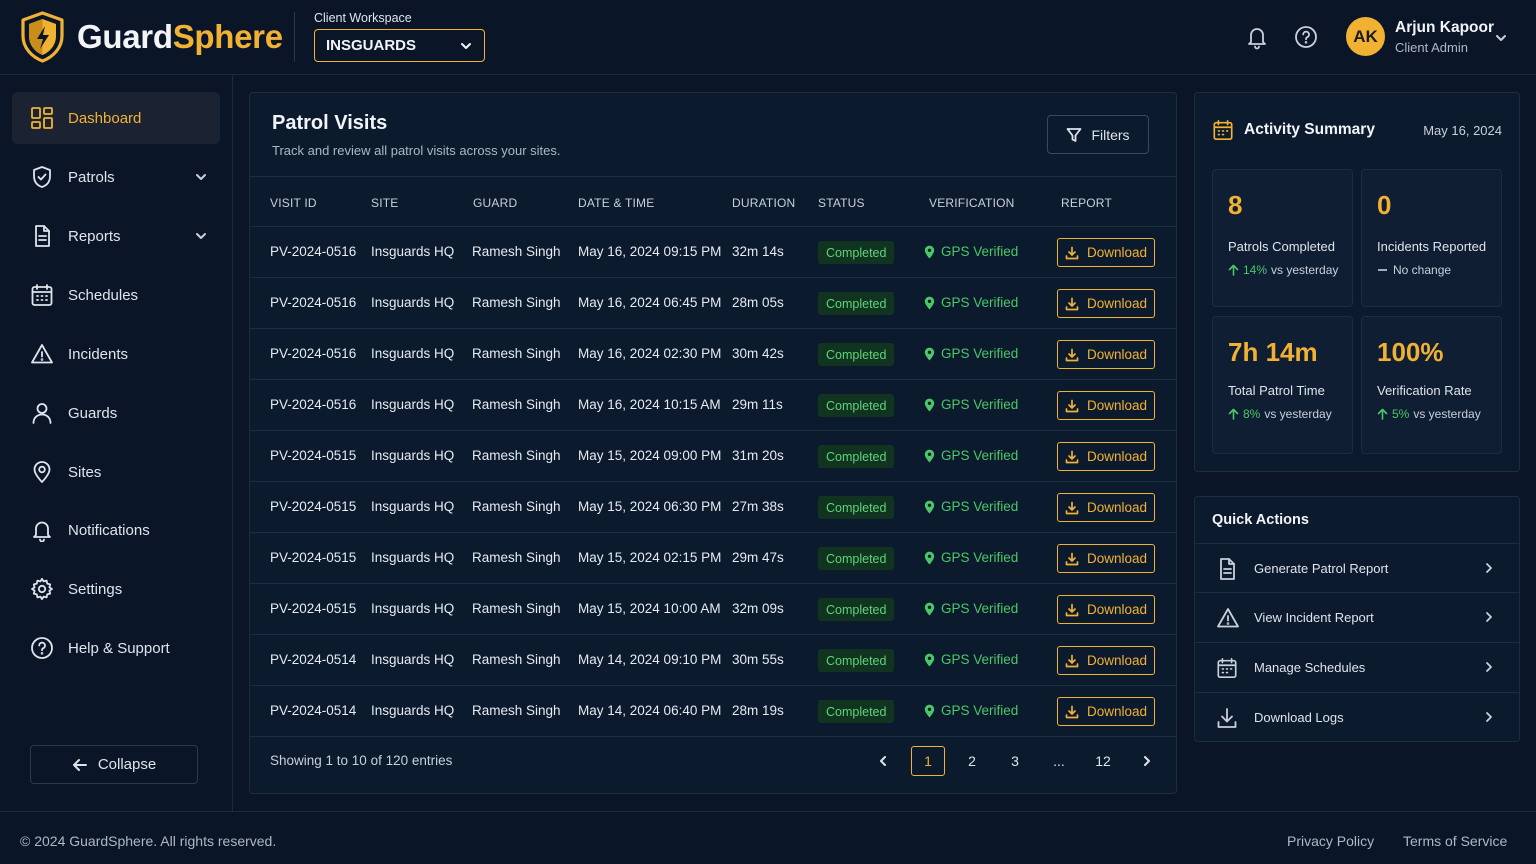  Describe the element at coordinates (650, 302) in the screenshot. I see `cell-datetime: May 16, 2024 06:45 PM` at that location.